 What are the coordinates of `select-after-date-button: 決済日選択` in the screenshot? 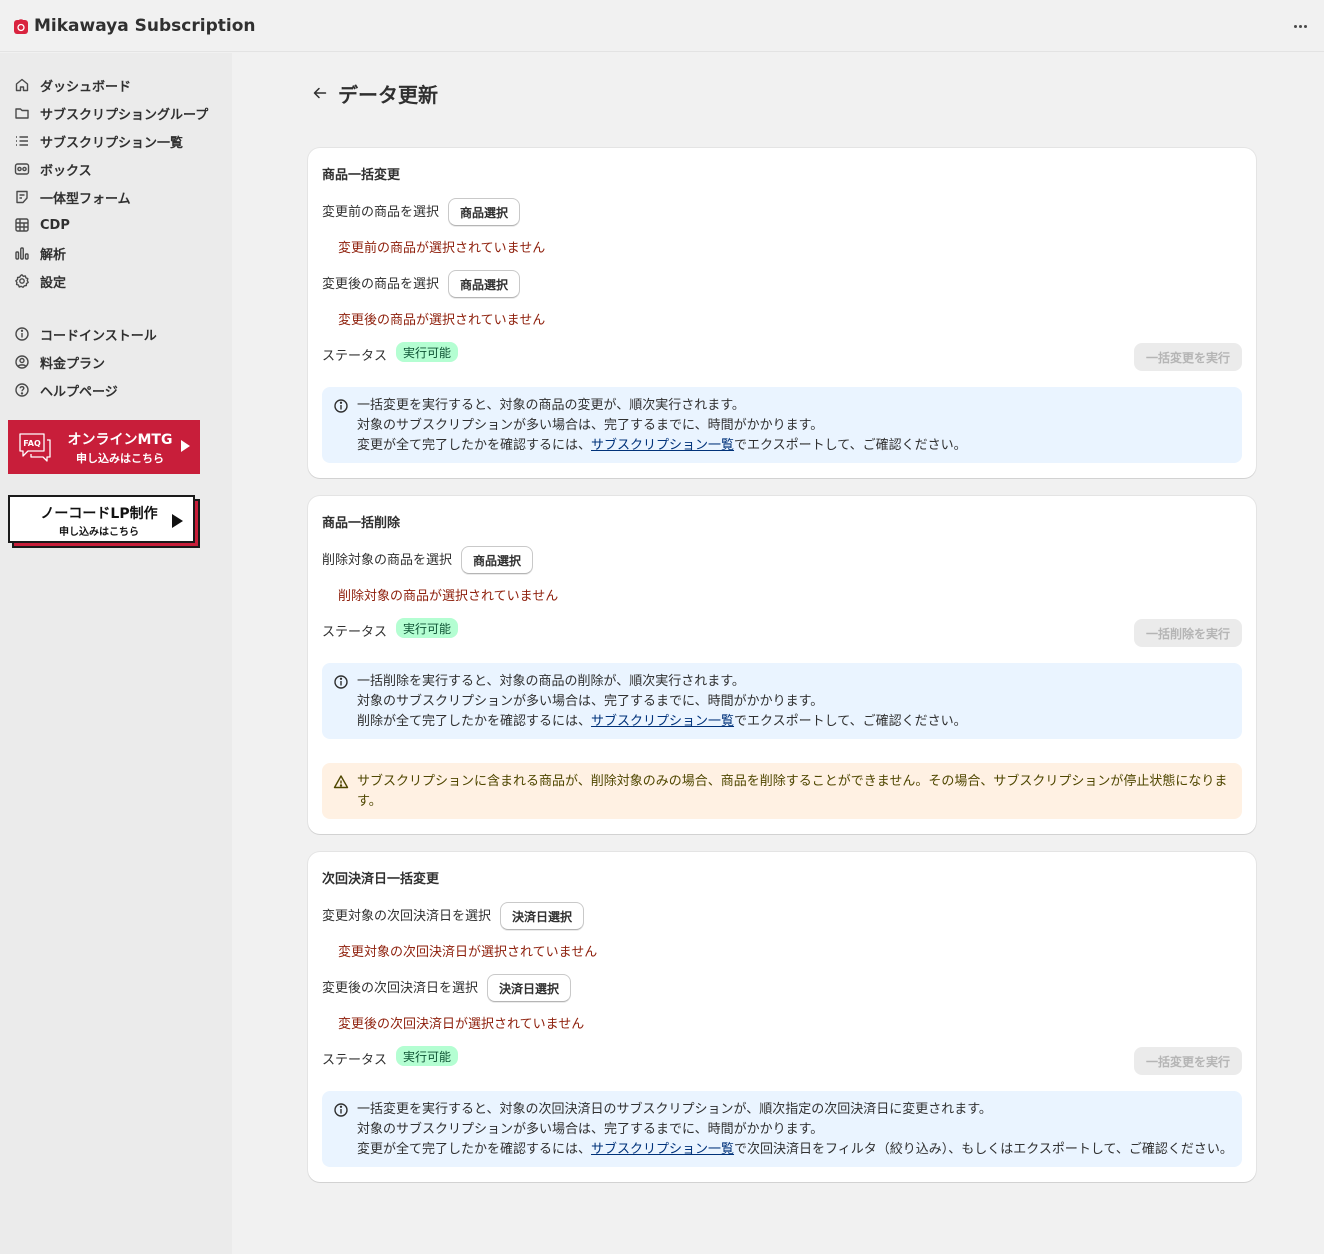 It's located at (529, 988).